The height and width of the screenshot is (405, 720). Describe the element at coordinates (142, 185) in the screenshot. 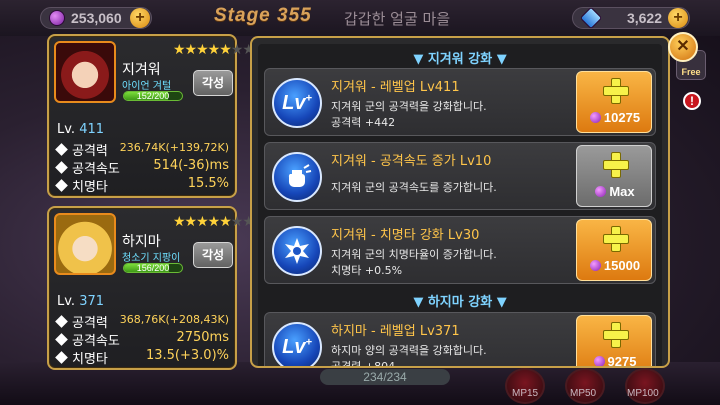

I see `stat-critical: 치명타 15.5%` at that location.